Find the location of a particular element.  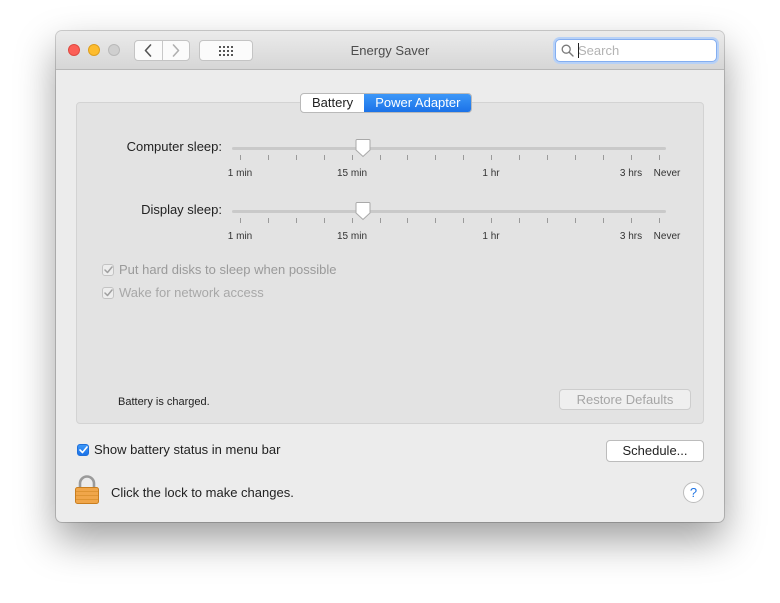

display-sleep-tick-label: 3 hrs is located at coordinates (631, 236).